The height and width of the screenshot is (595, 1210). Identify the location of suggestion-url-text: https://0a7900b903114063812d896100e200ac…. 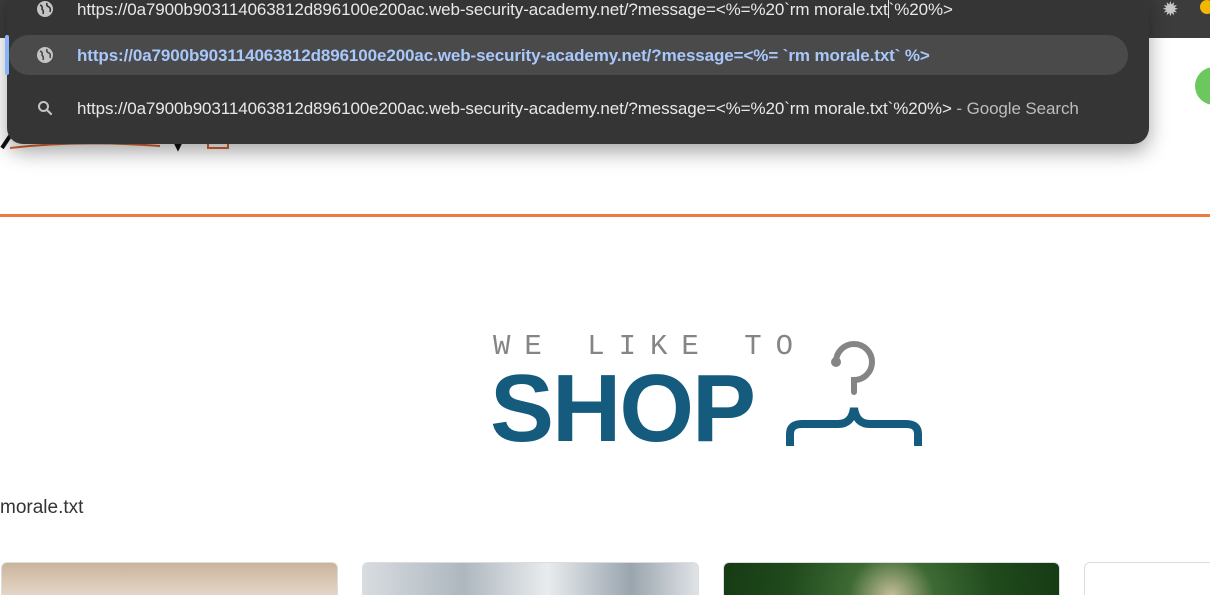
(503, 55).